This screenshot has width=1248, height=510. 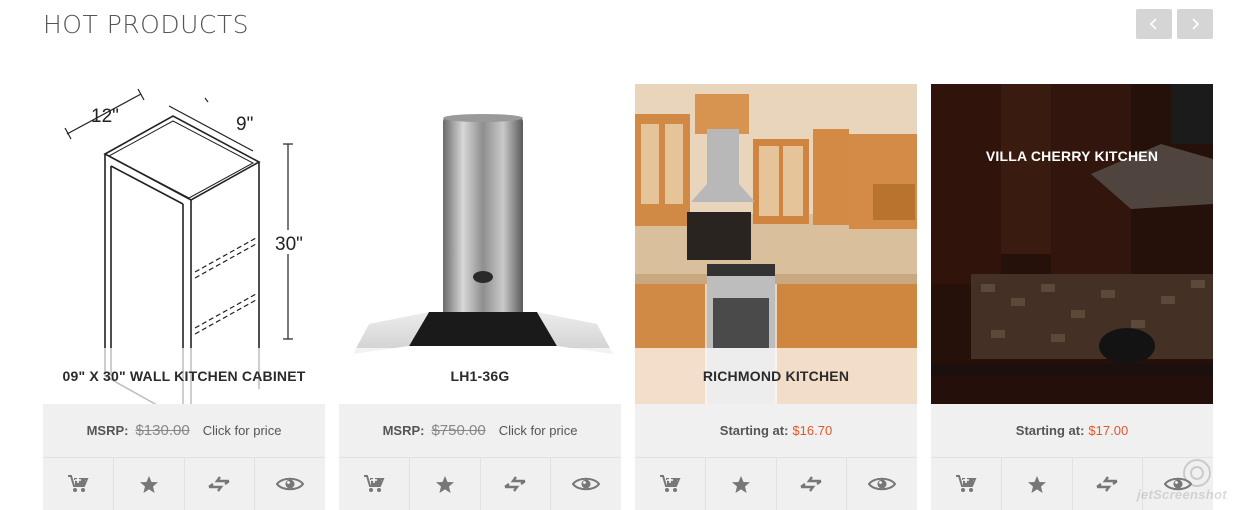 What do you see at coordinates (1197, 473) in the screenshot?
I see `watermark-logo-icon` at bounding box center [1197, 473].